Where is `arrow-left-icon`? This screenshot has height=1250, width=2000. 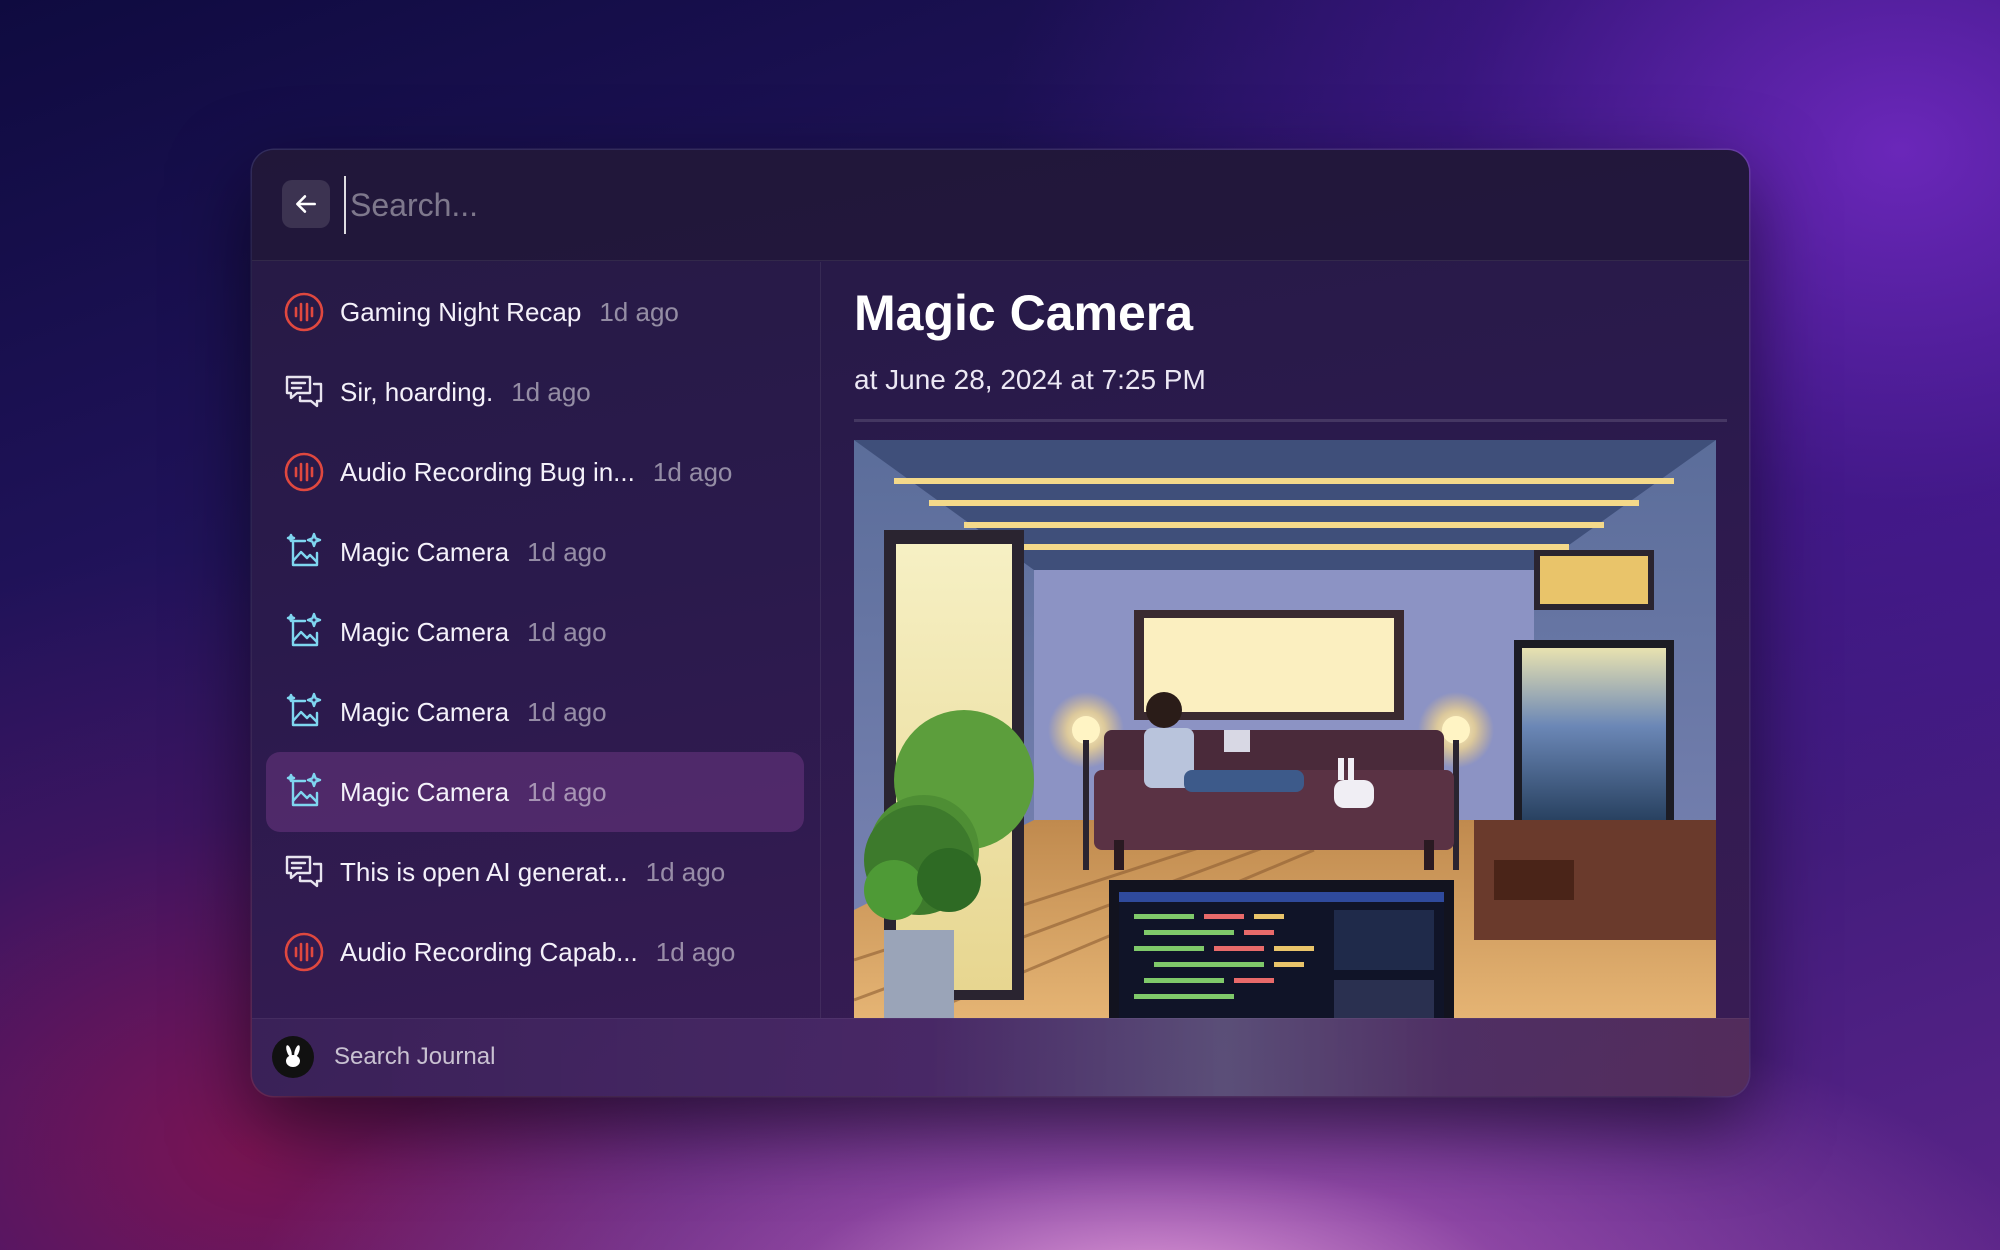
arrow-left-icon is located at coordinates (306, 204).